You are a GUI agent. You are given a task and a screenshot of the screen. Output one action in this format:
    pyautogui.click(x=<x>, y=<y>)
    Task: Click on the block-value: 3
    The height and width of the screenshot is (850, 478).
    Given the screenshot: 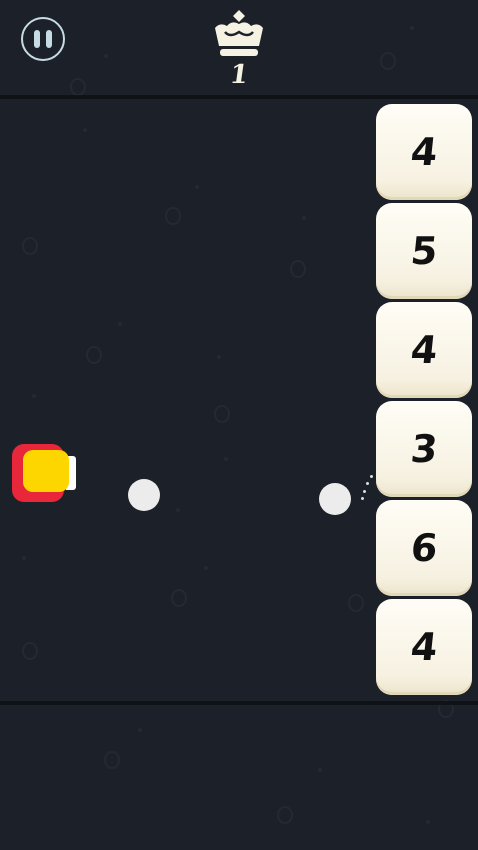 What is the action you would take?
    pyautogui.click(x=424, y=449)
    